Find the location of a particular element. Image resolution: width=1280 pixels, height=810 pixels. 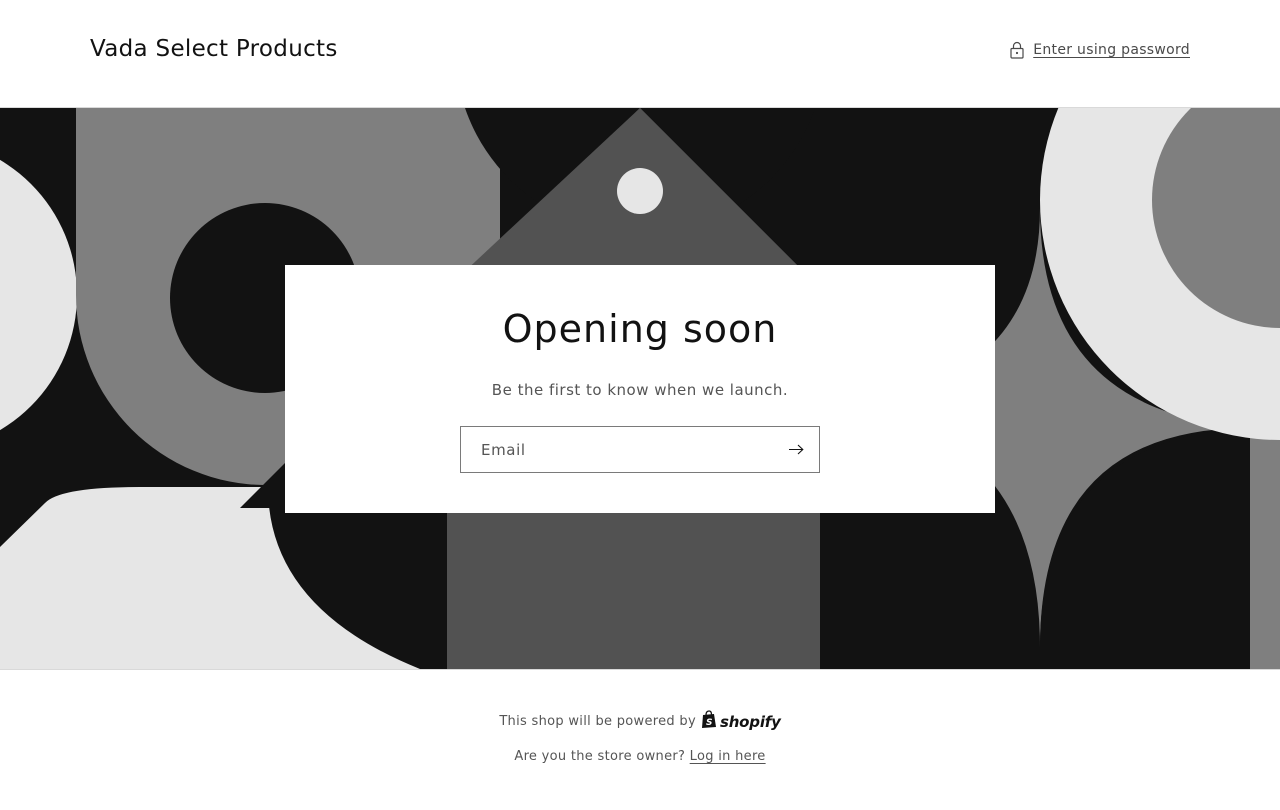

shopify-bag-icon: S is located at coordinates (709, 721).